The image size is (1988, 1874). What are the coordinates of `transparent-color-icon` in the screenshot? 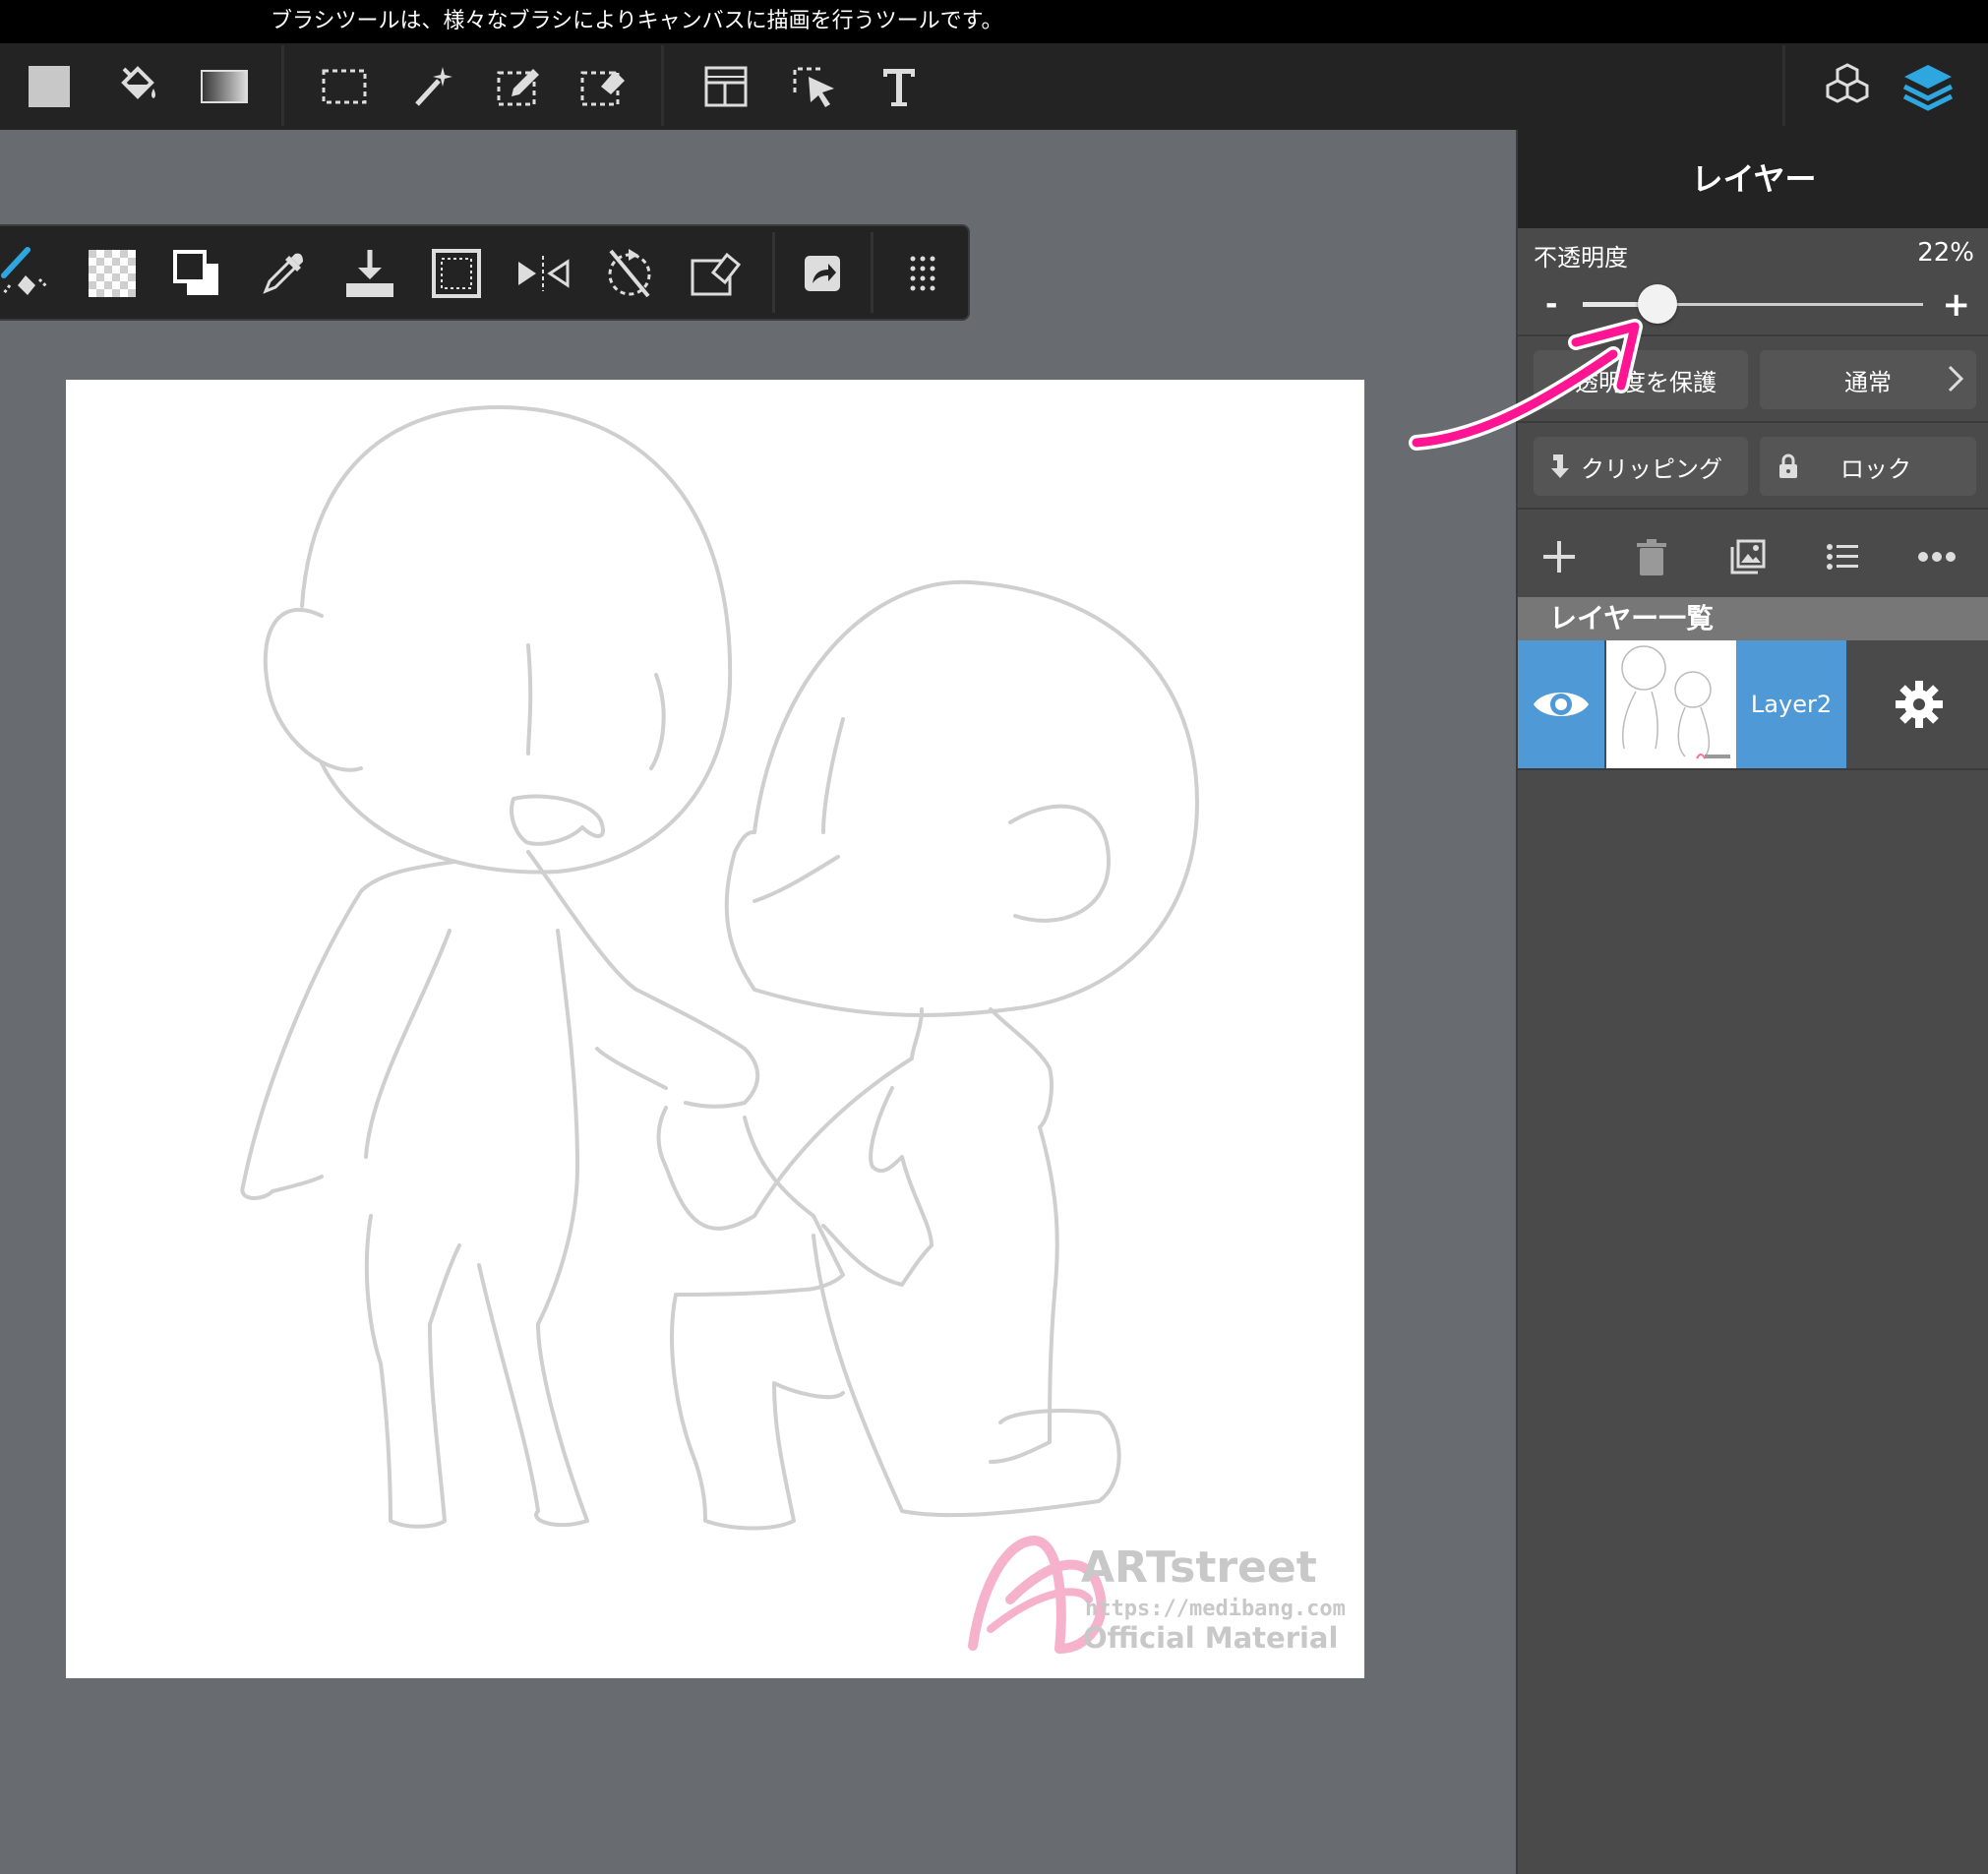 It's located at (112, 273).